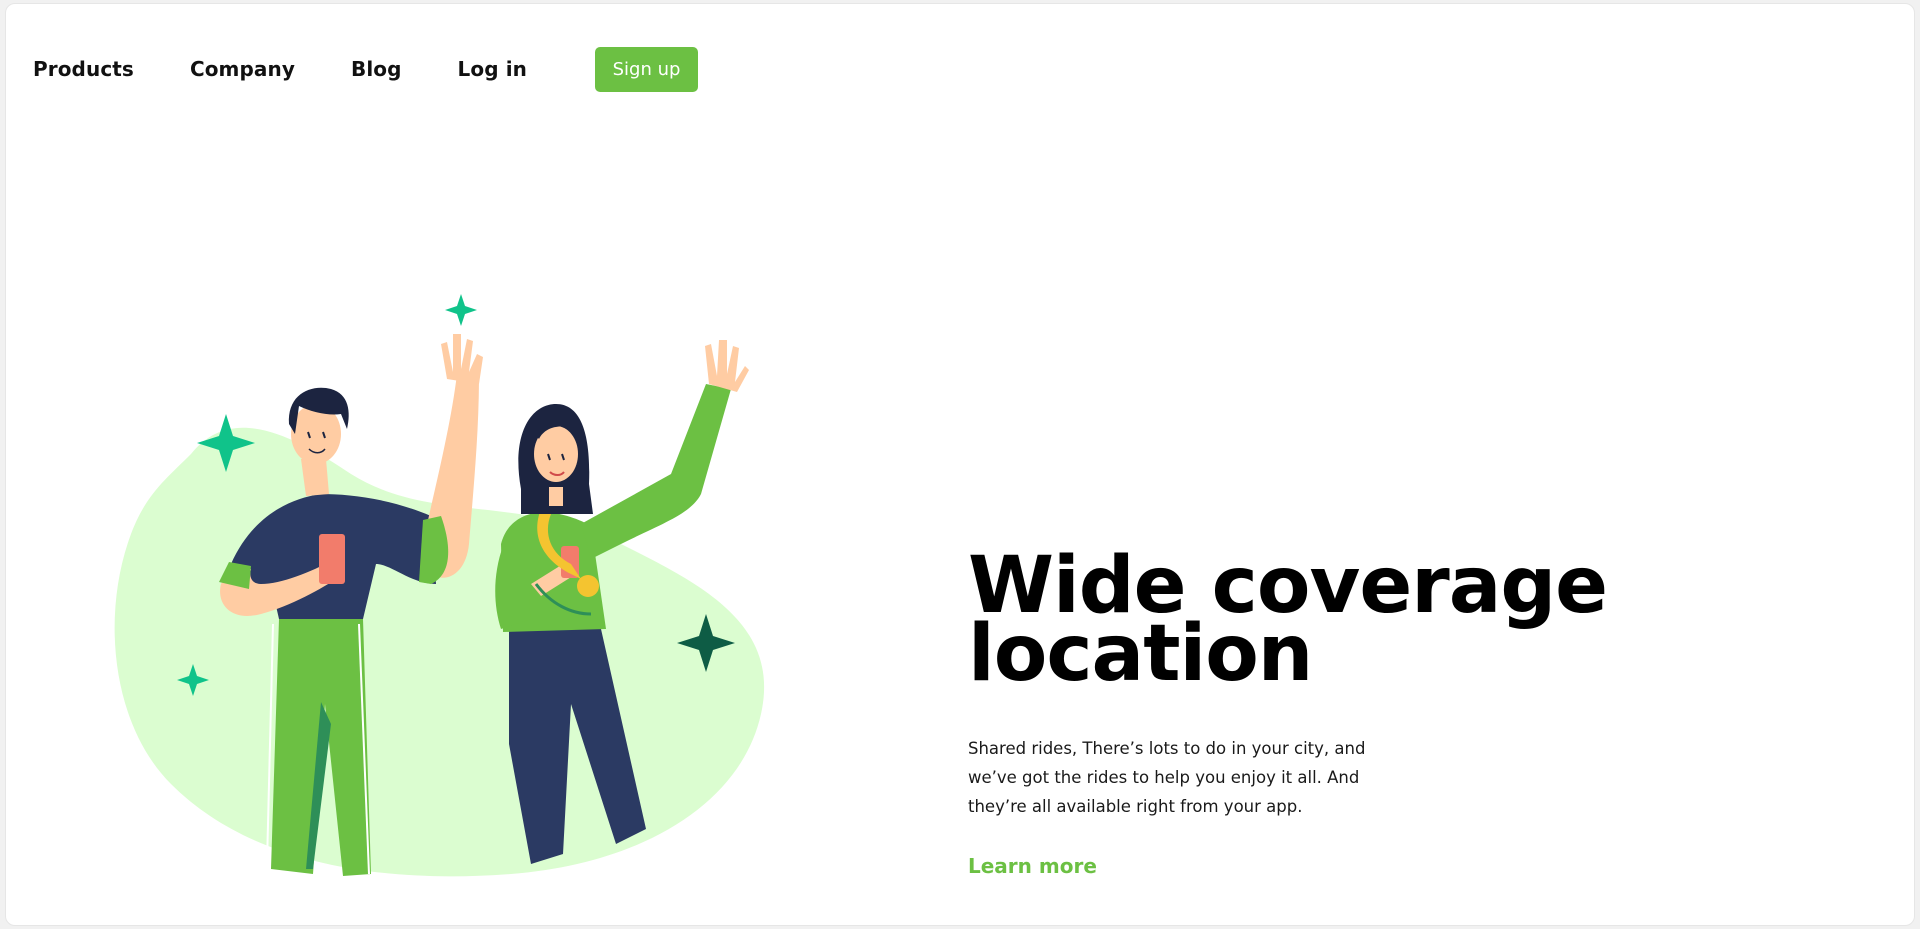  Describe the element at coordinates (1288, 620) in the screenshot. I see `hero-title: Wide coverage location` at that location.